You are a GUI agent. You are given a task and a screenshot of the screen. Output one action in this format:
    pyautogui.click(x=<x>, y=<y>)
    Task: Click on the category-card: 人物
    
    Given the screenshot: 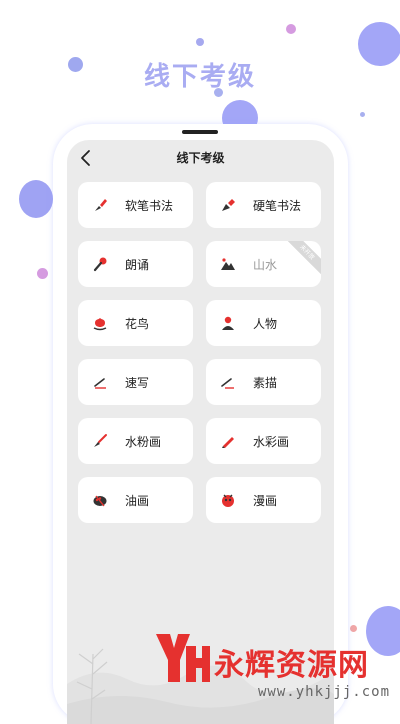 What is the action you would take?
    pyautogui.click(x=263, y=323)
    